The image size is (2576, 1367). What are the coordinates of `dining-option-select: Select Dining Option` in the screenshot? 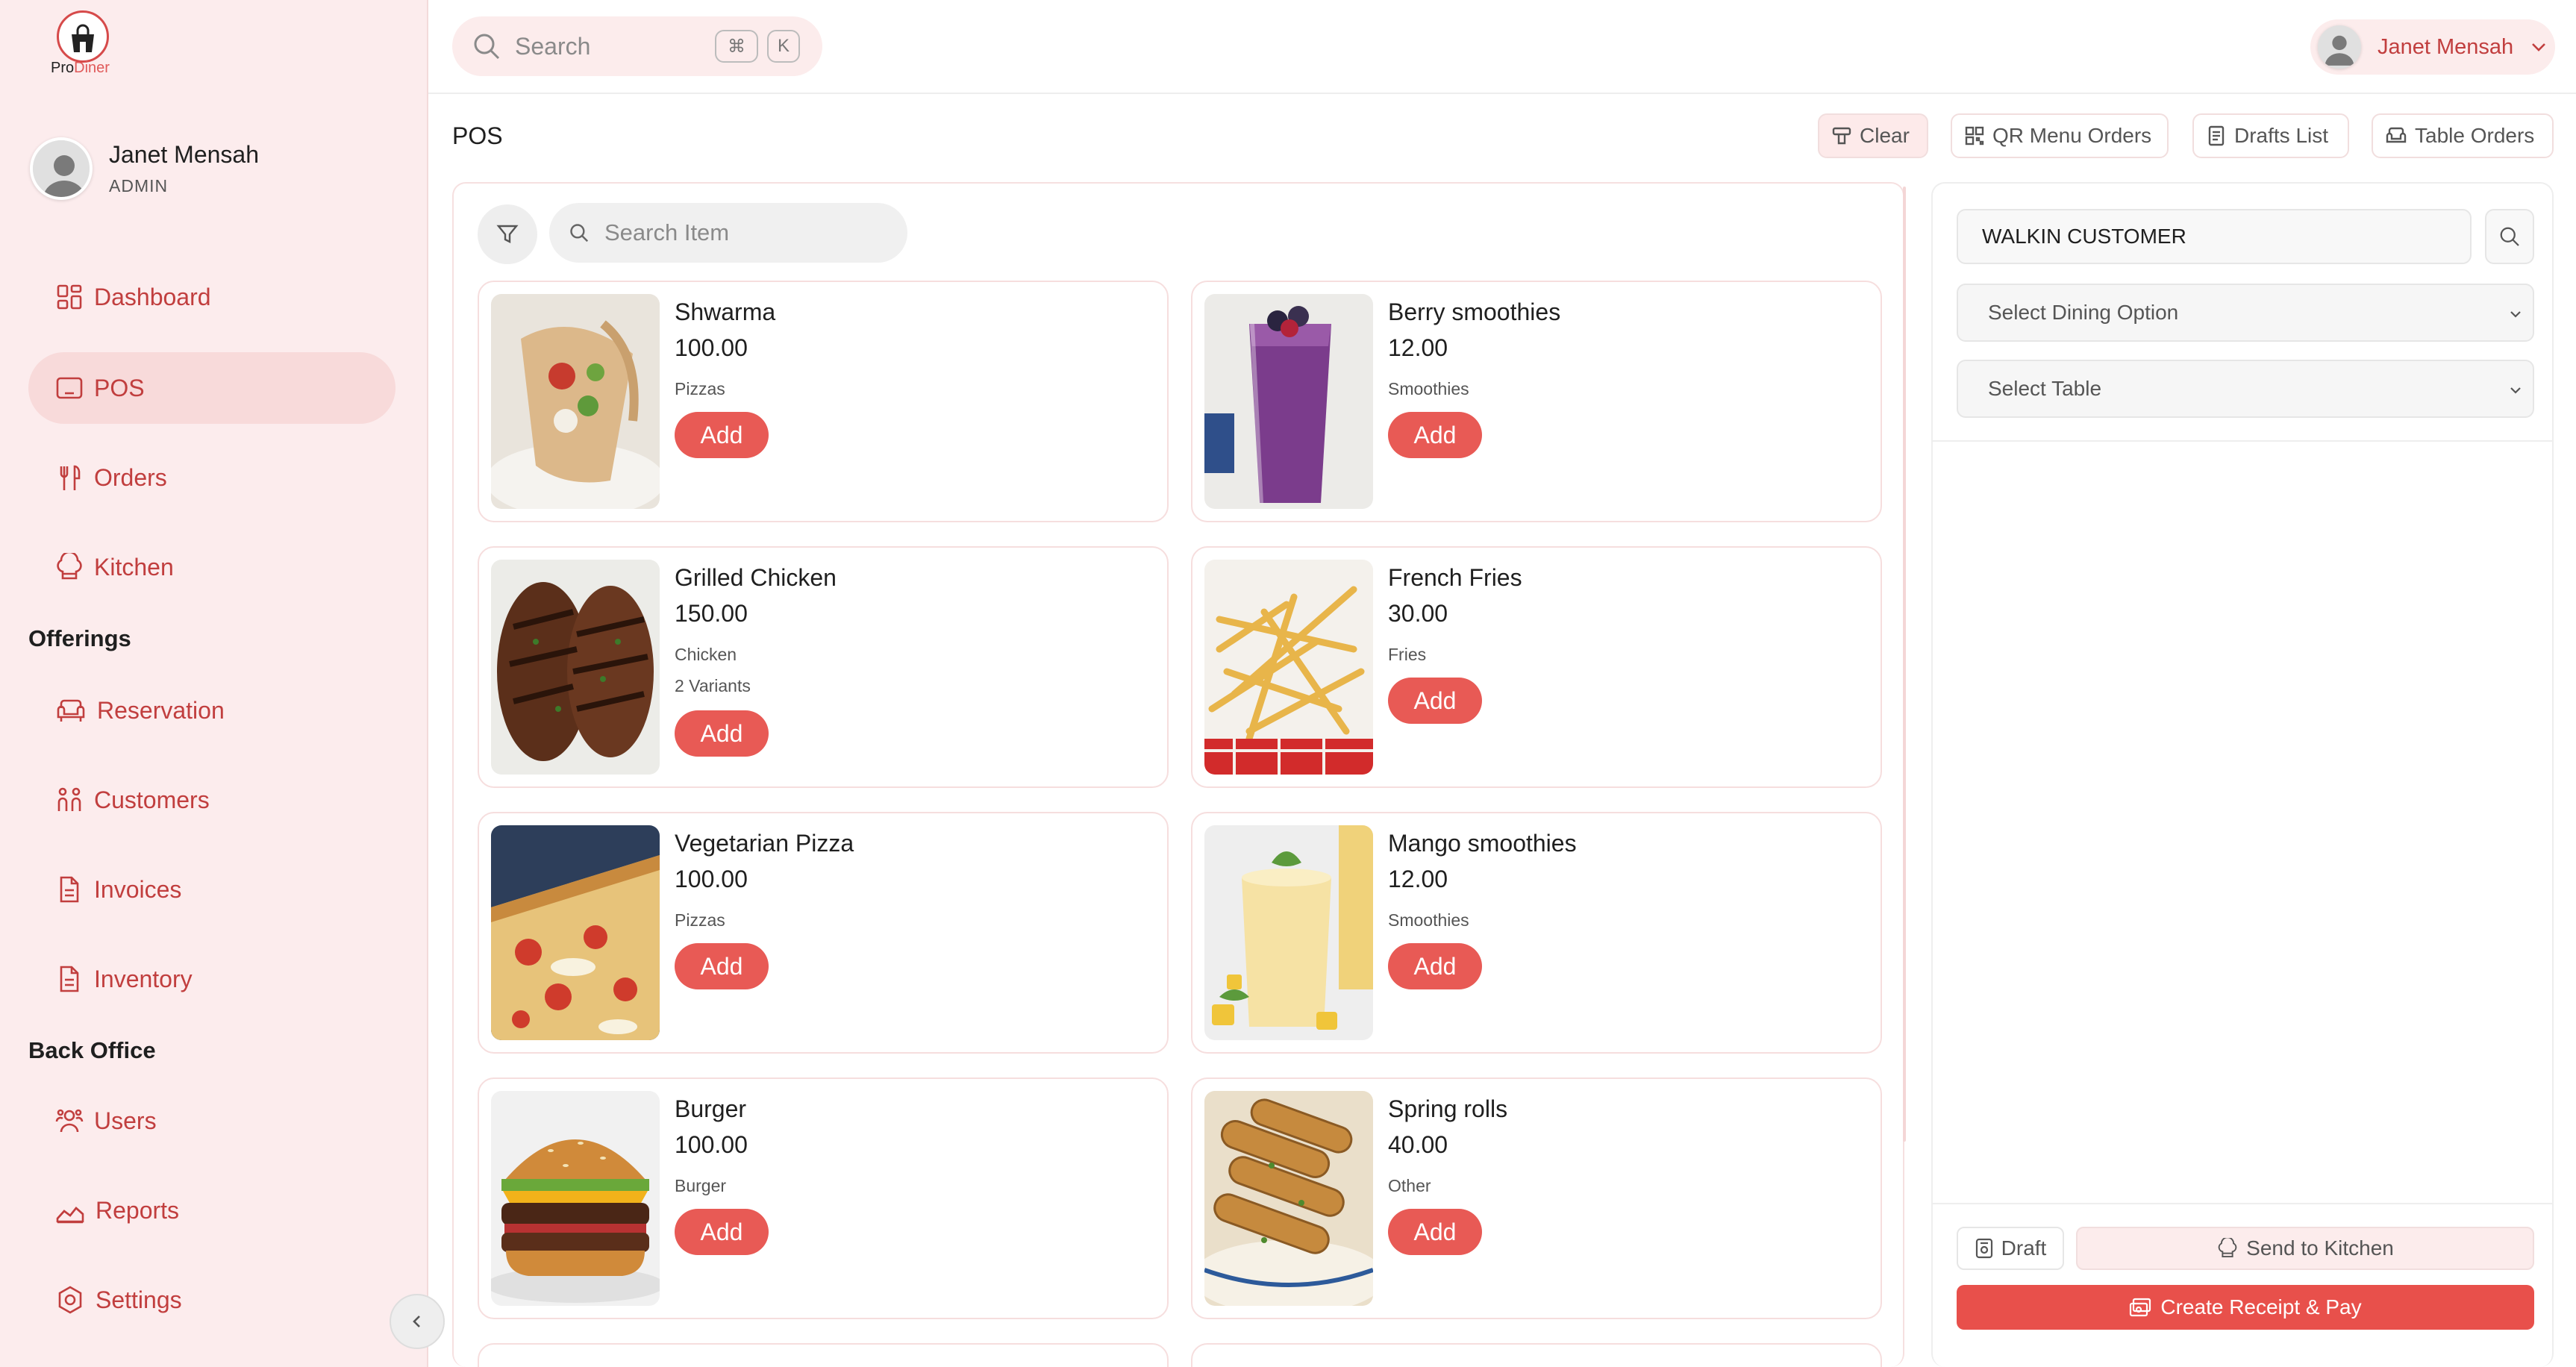 It's located at (2245, 313).